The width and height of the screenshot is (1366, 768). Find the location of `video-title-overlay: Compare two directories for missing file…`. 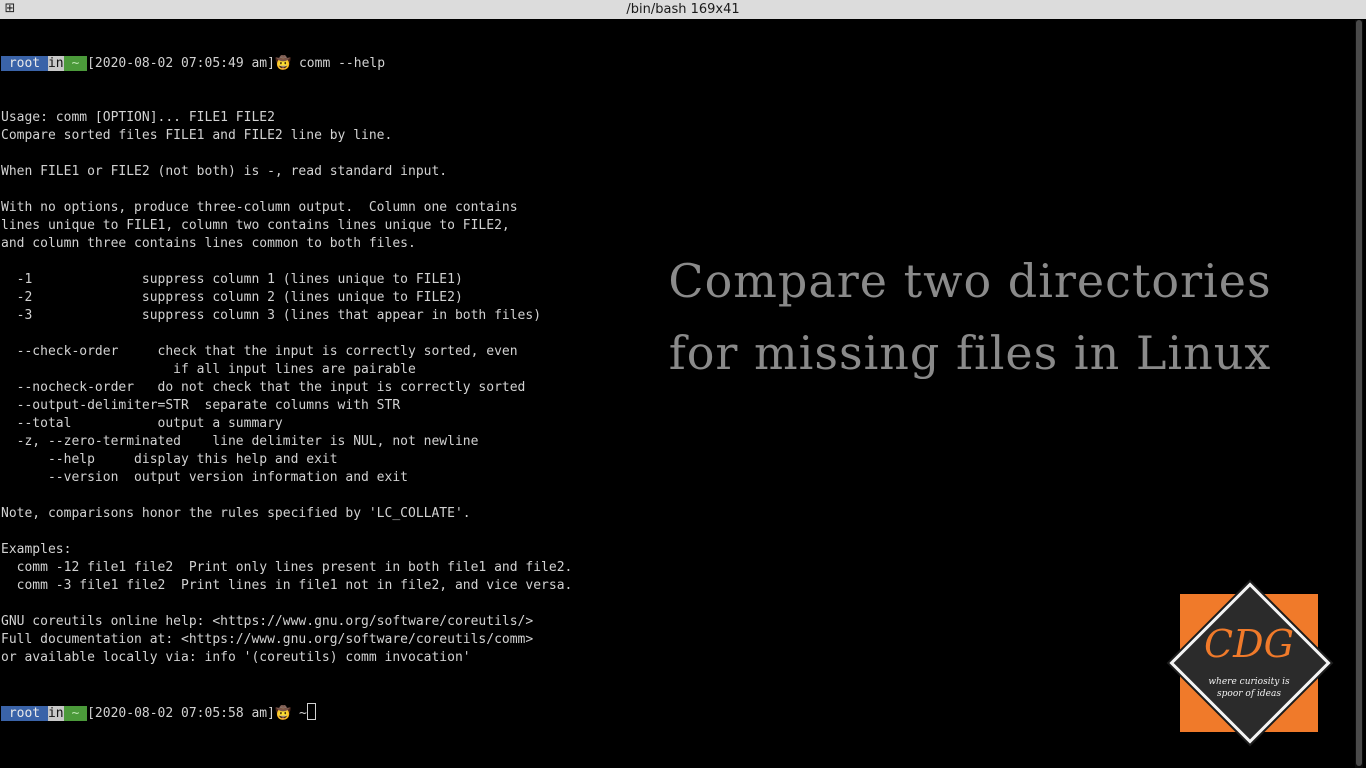

video-title-overlay: Compare two directories for missing file… is located at coordinates (970, 317).